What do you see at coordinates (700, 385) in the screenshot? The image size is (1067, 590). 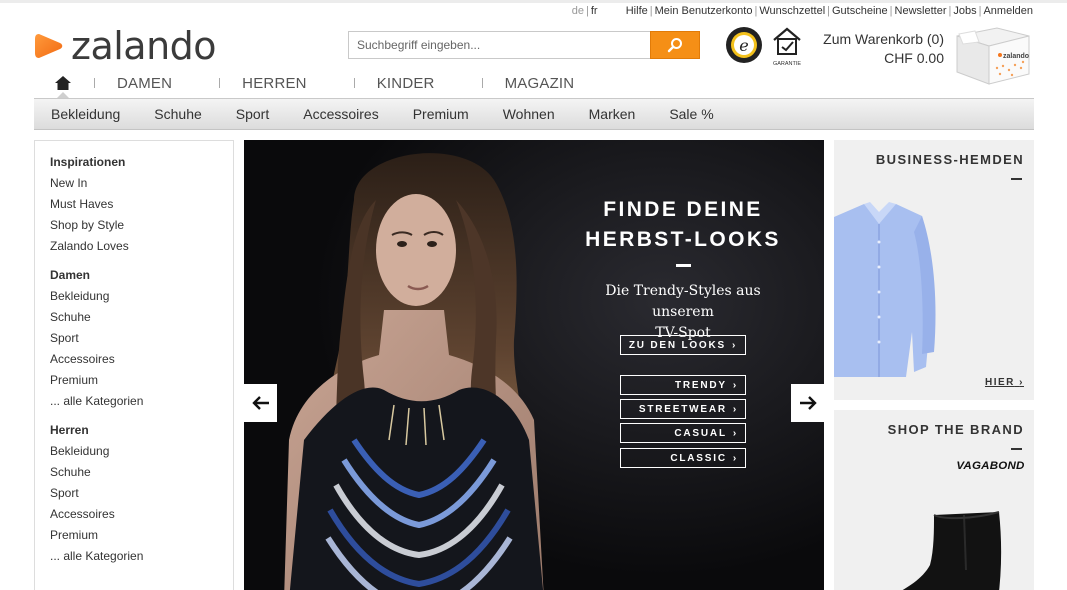 I see `button-label: TRENDY` at bounding box center [700, 385].